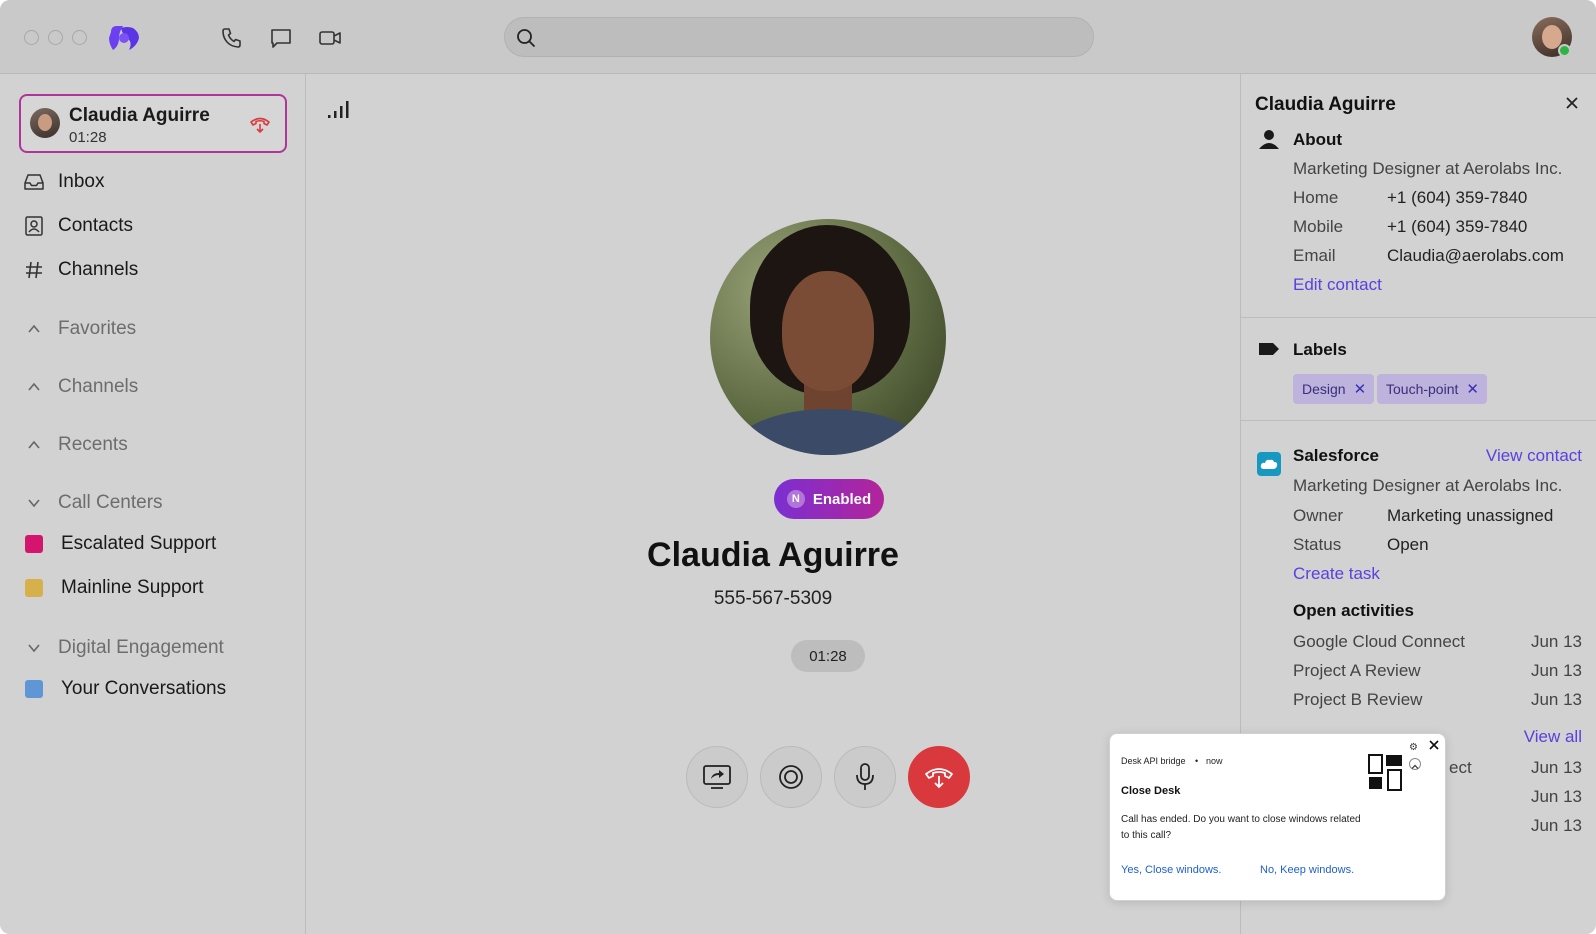 The image size is (1596, 934). What do you see at coordinates (773, 598) in the screenshot?
I see `caller-number: 555-567-5309` at bounding box center [773, 598].